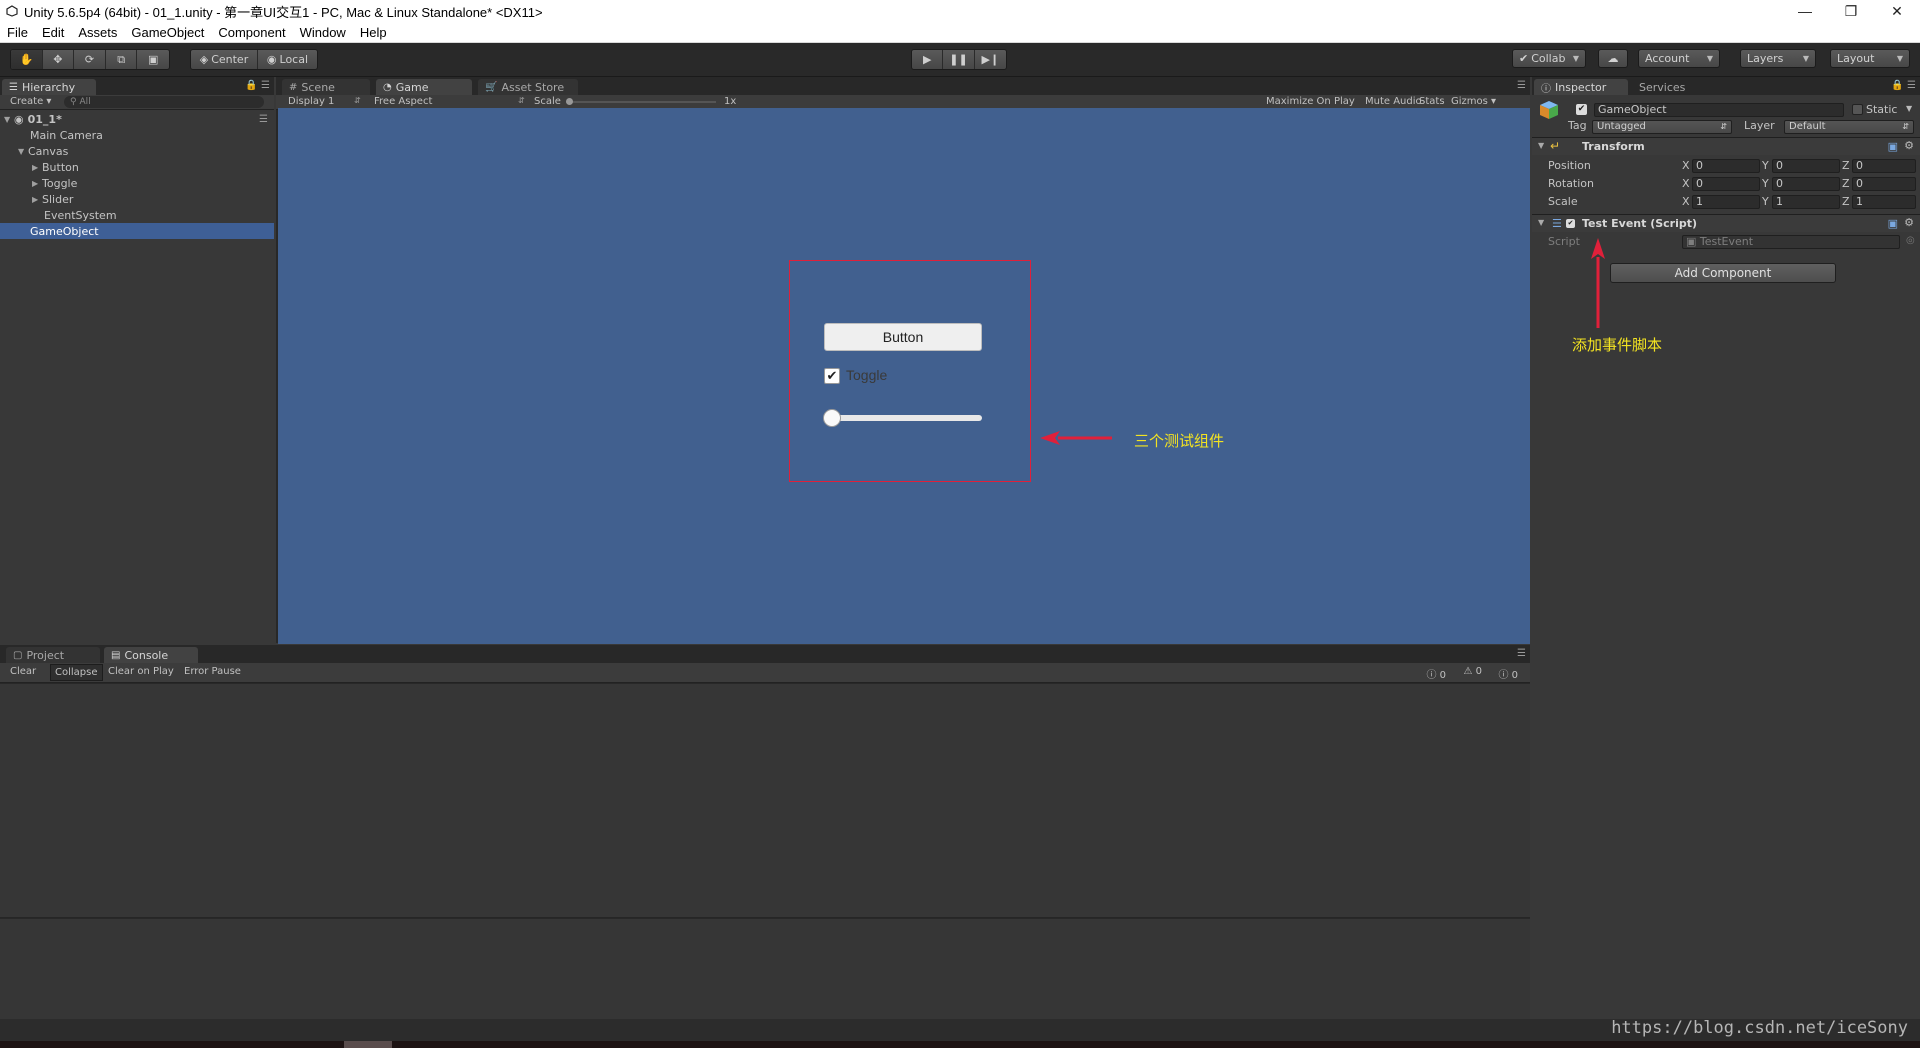  I want to click on position-y-input: 0, so click(1806, 166).